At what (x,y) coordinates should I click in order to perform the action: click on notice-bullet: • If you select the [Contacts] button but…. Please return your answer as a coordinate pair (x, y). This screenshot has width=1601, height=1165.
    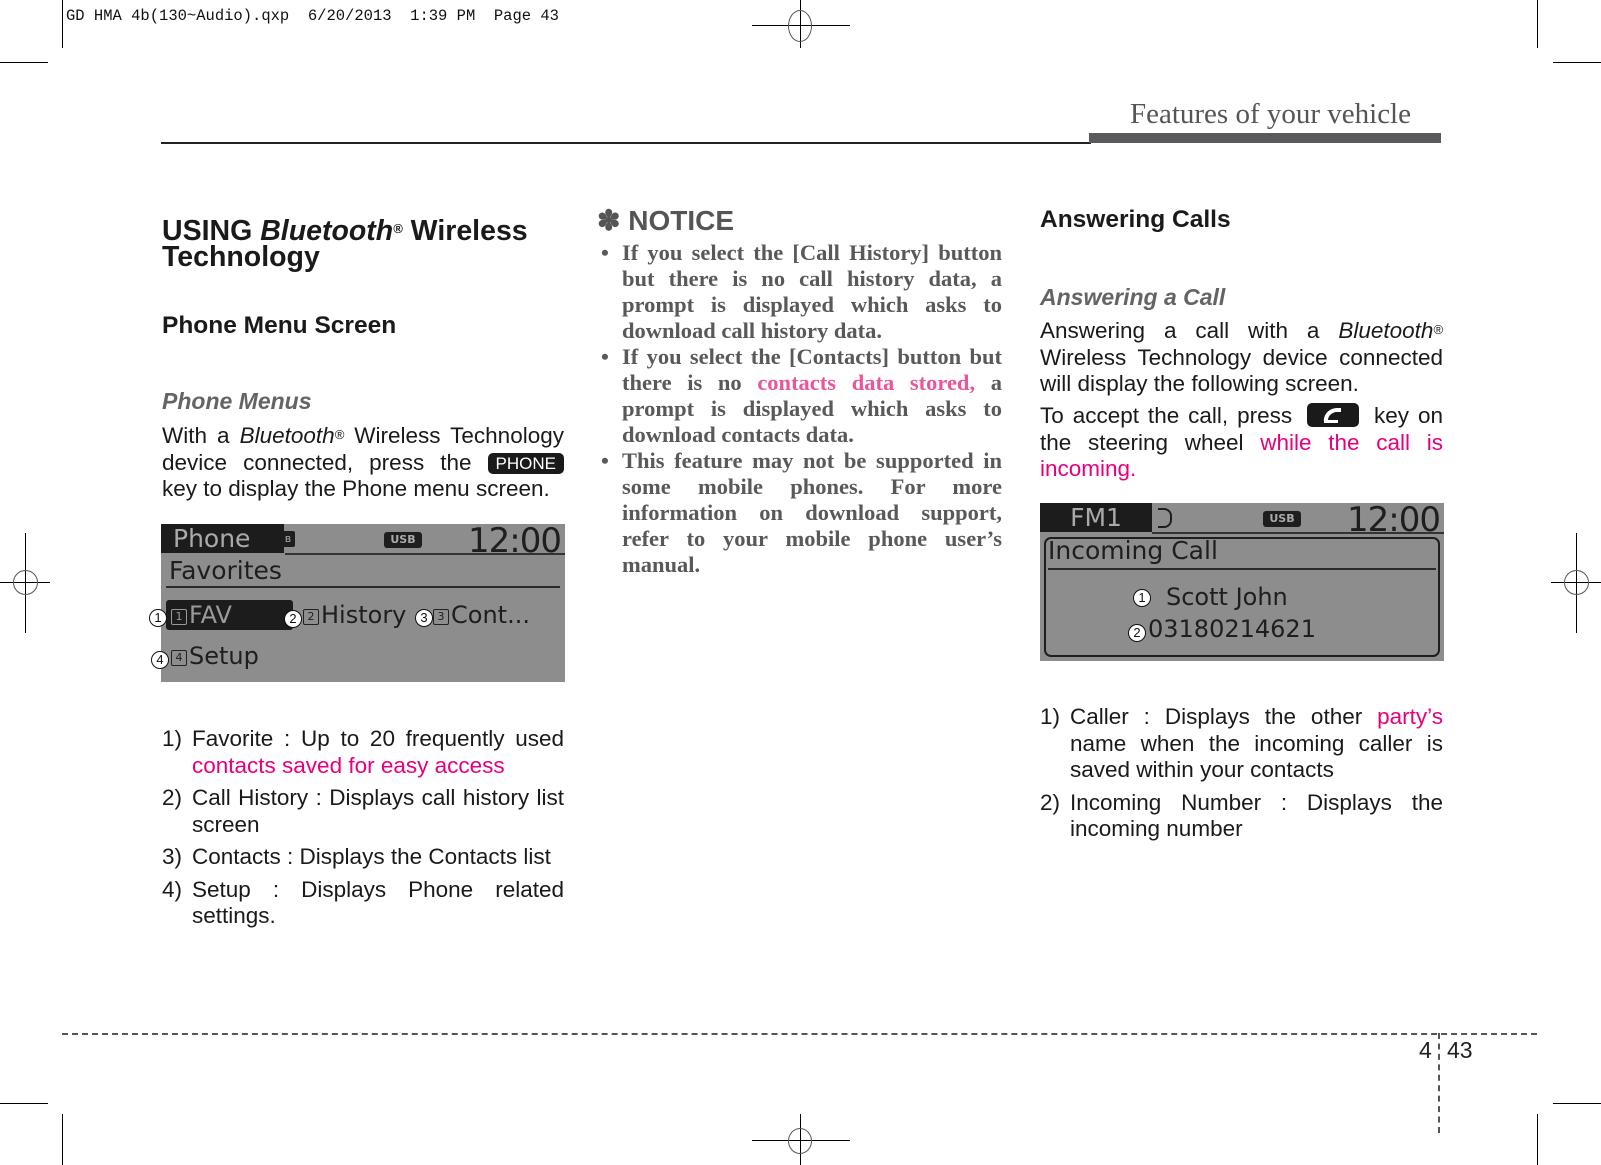
    Looking at the image, I should click on (801, 395).